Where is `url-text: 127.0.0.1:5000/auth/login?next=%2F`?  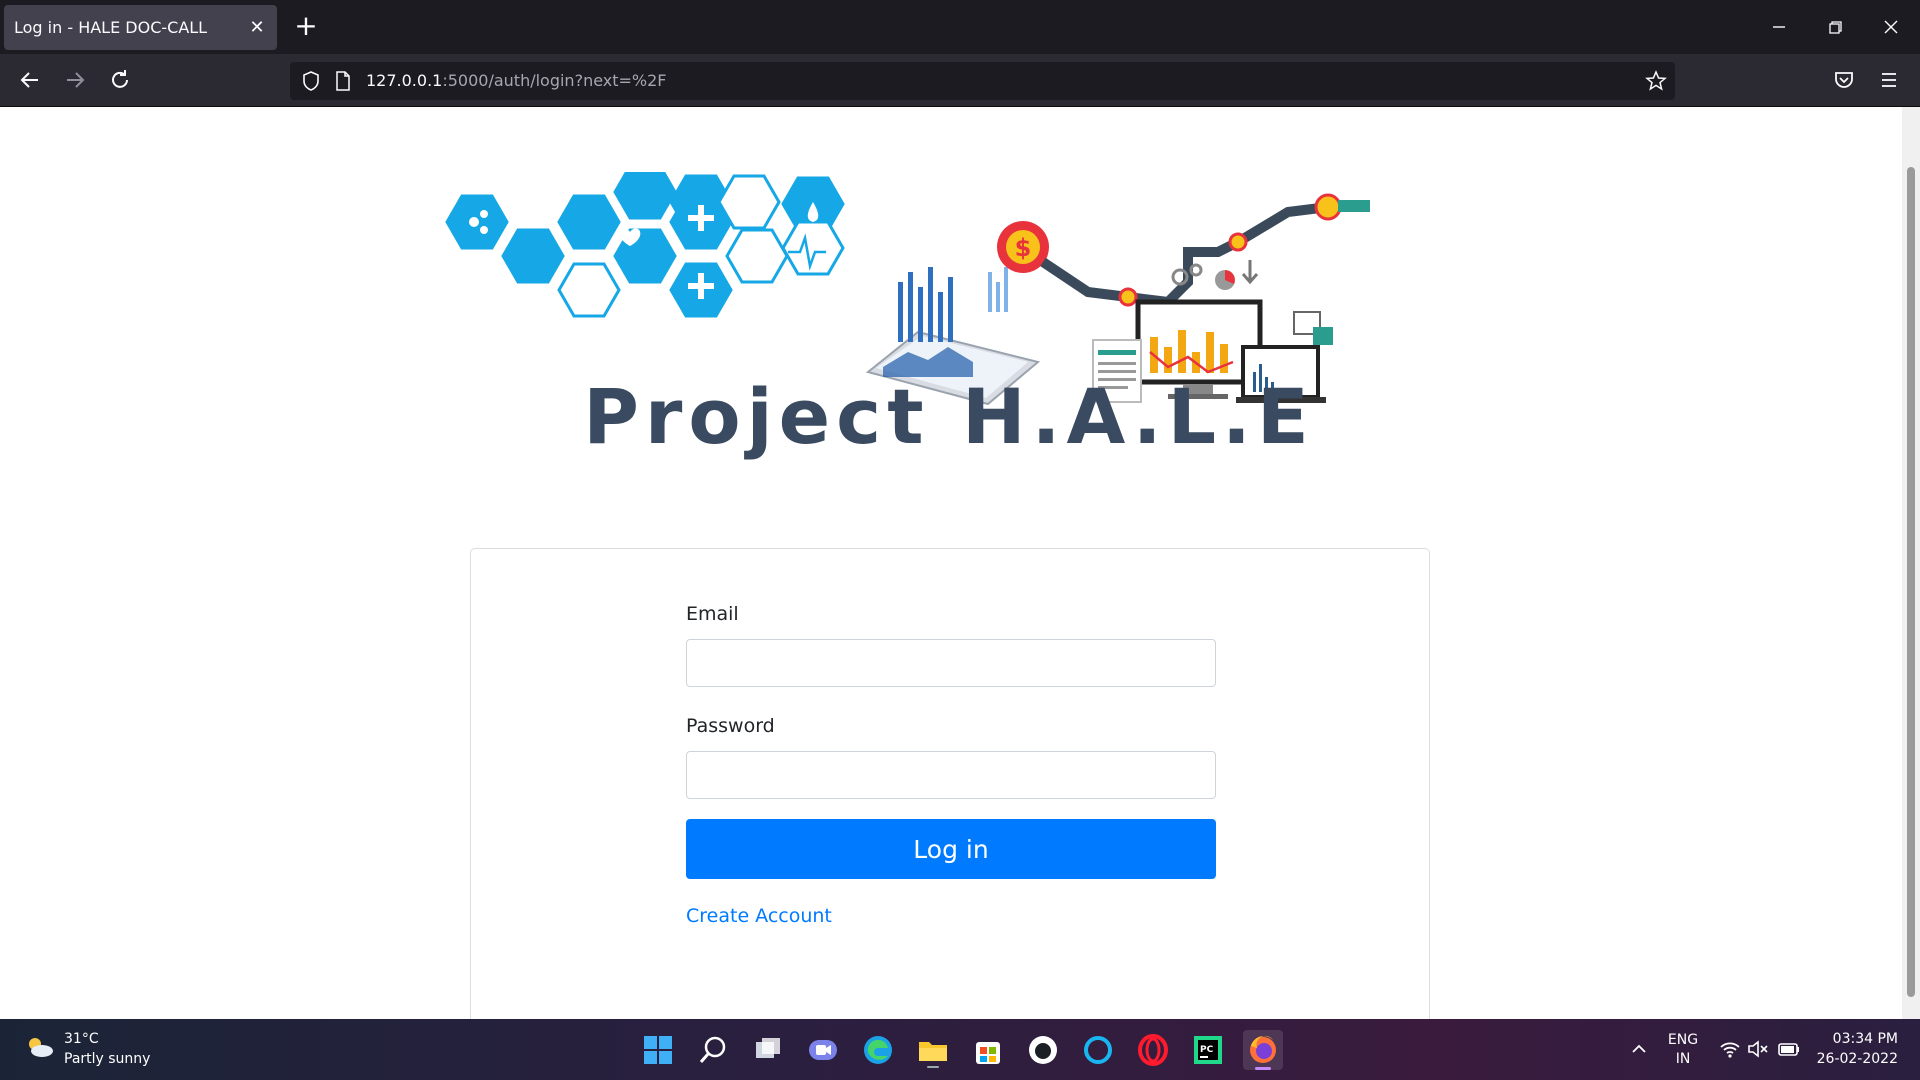 url-text: 127.0.0.1:5000/auth/login?next=%2F is located at coordinates (516, 81).